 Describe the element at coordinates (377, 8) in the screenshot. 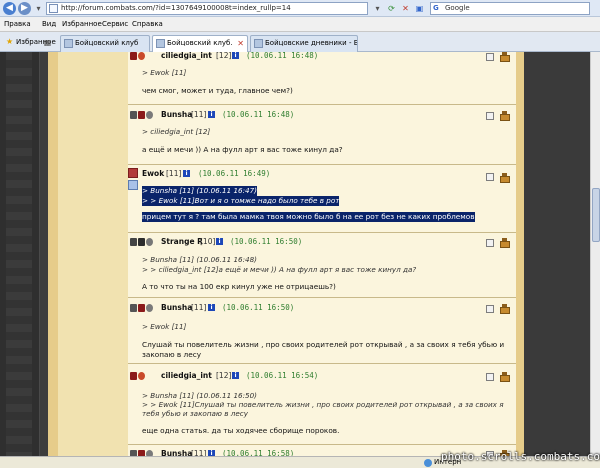

I see `url-dropdown-icon: ▾` at that location.